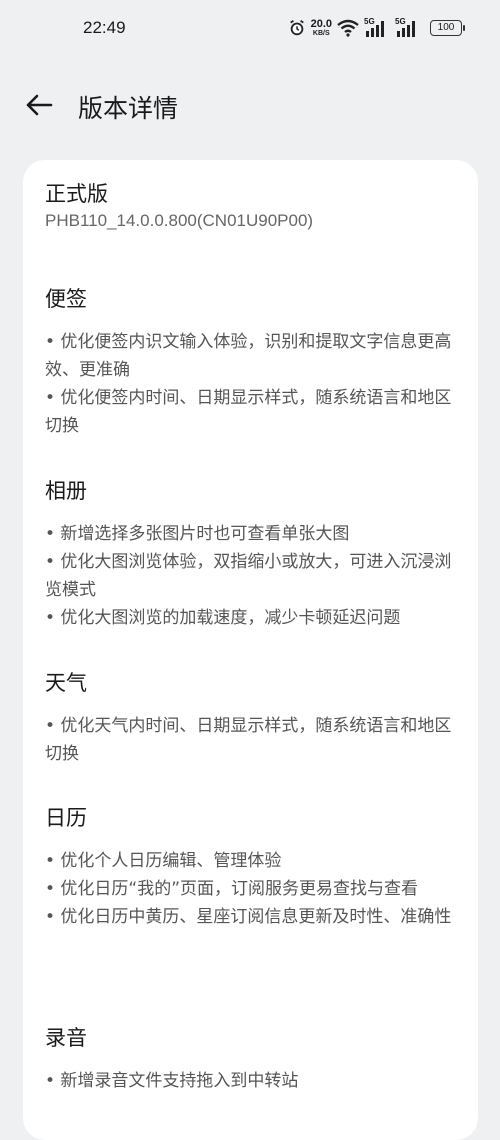 This screenshot has width=500, height=1140. Describe the element at coordinates (172, 1081) in the screenshot. I see `list-item: • 新增录音文件支持拖入到中转站` at that location.